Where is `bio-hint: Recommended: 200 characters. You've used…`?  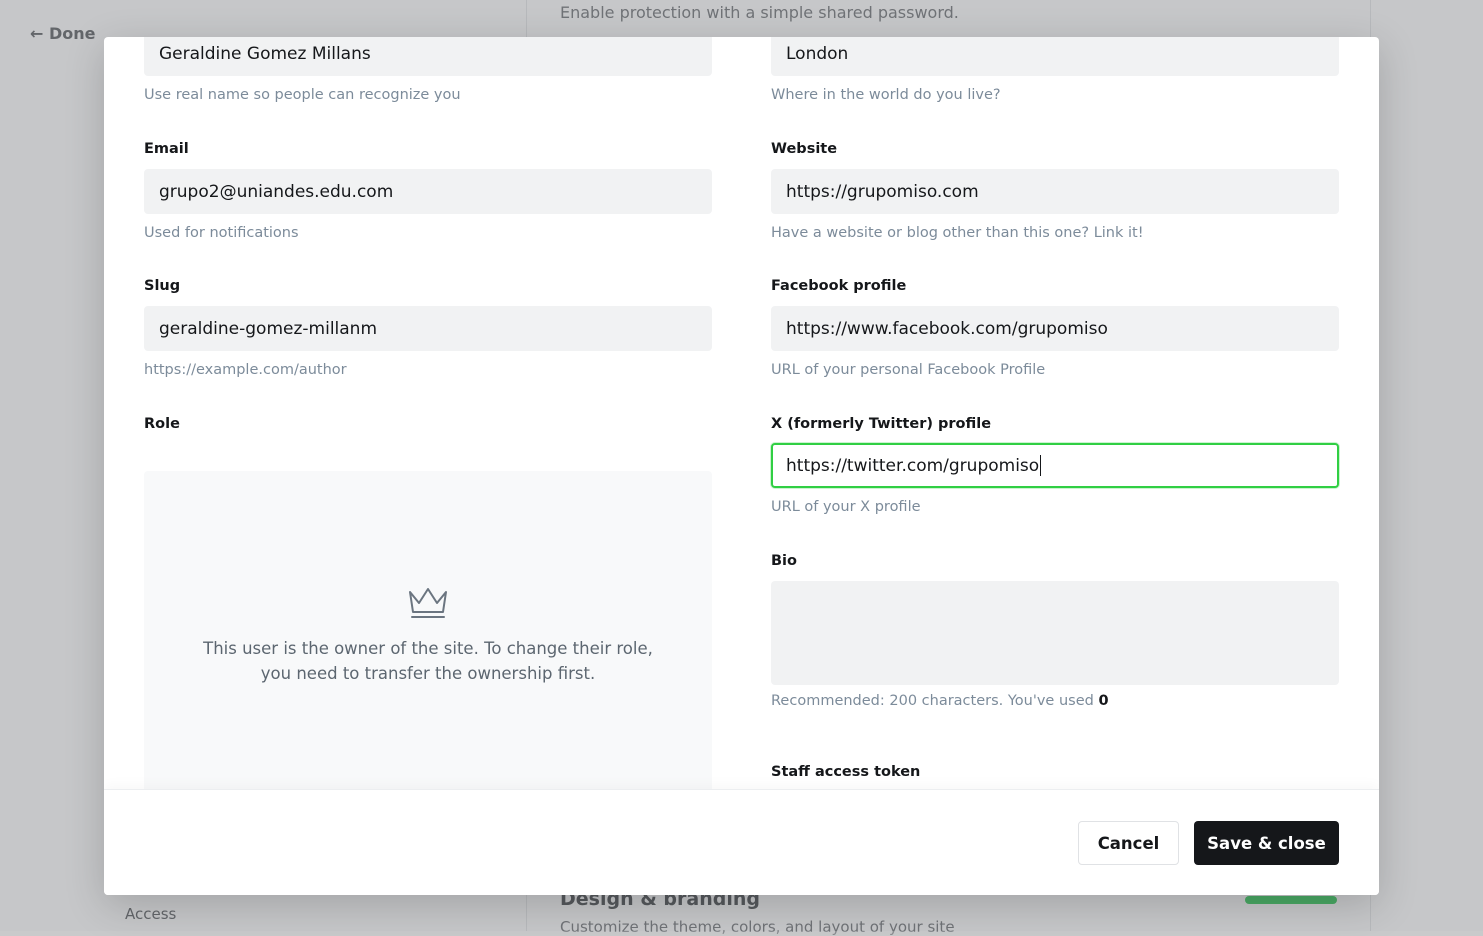
bio-hint: Recommended: 200 characters. You've used… is located at coordinates (1055, 701).